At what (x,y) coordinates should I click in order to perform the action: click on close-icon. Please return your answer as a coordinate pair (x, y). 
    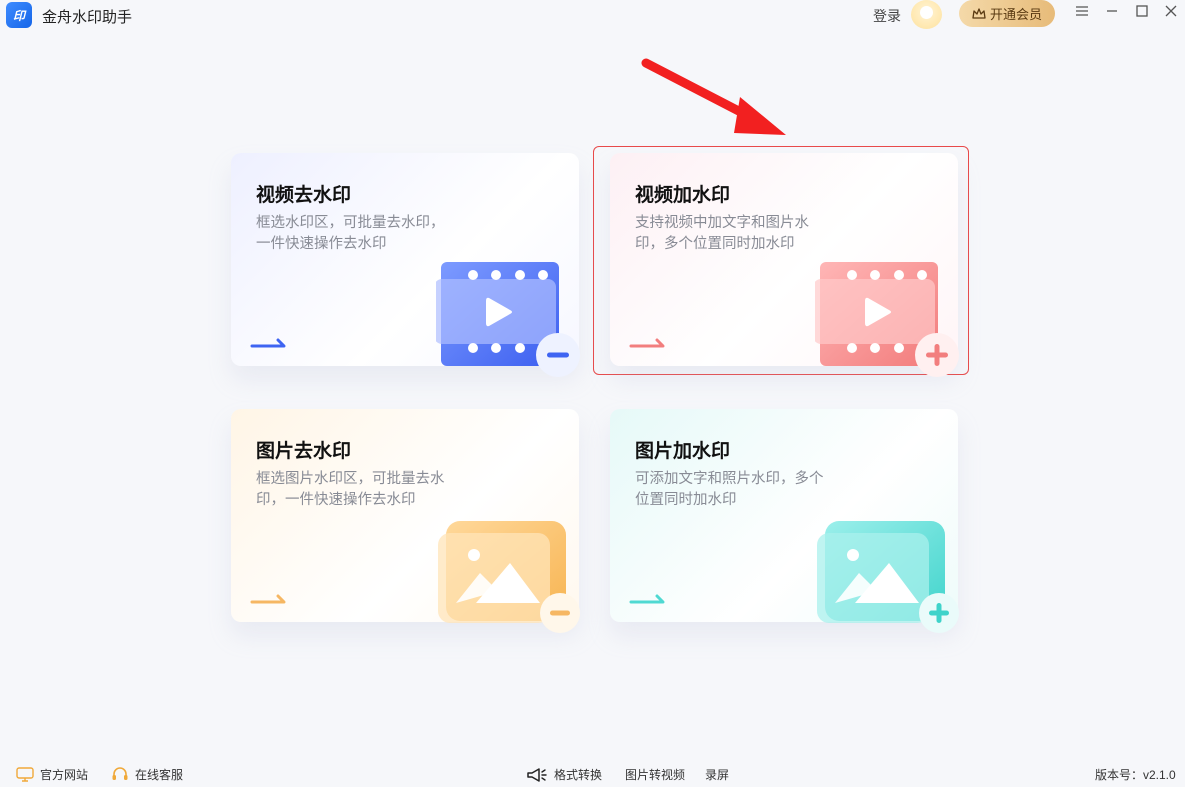
    Looking at the image, I should click on (1171, 14).